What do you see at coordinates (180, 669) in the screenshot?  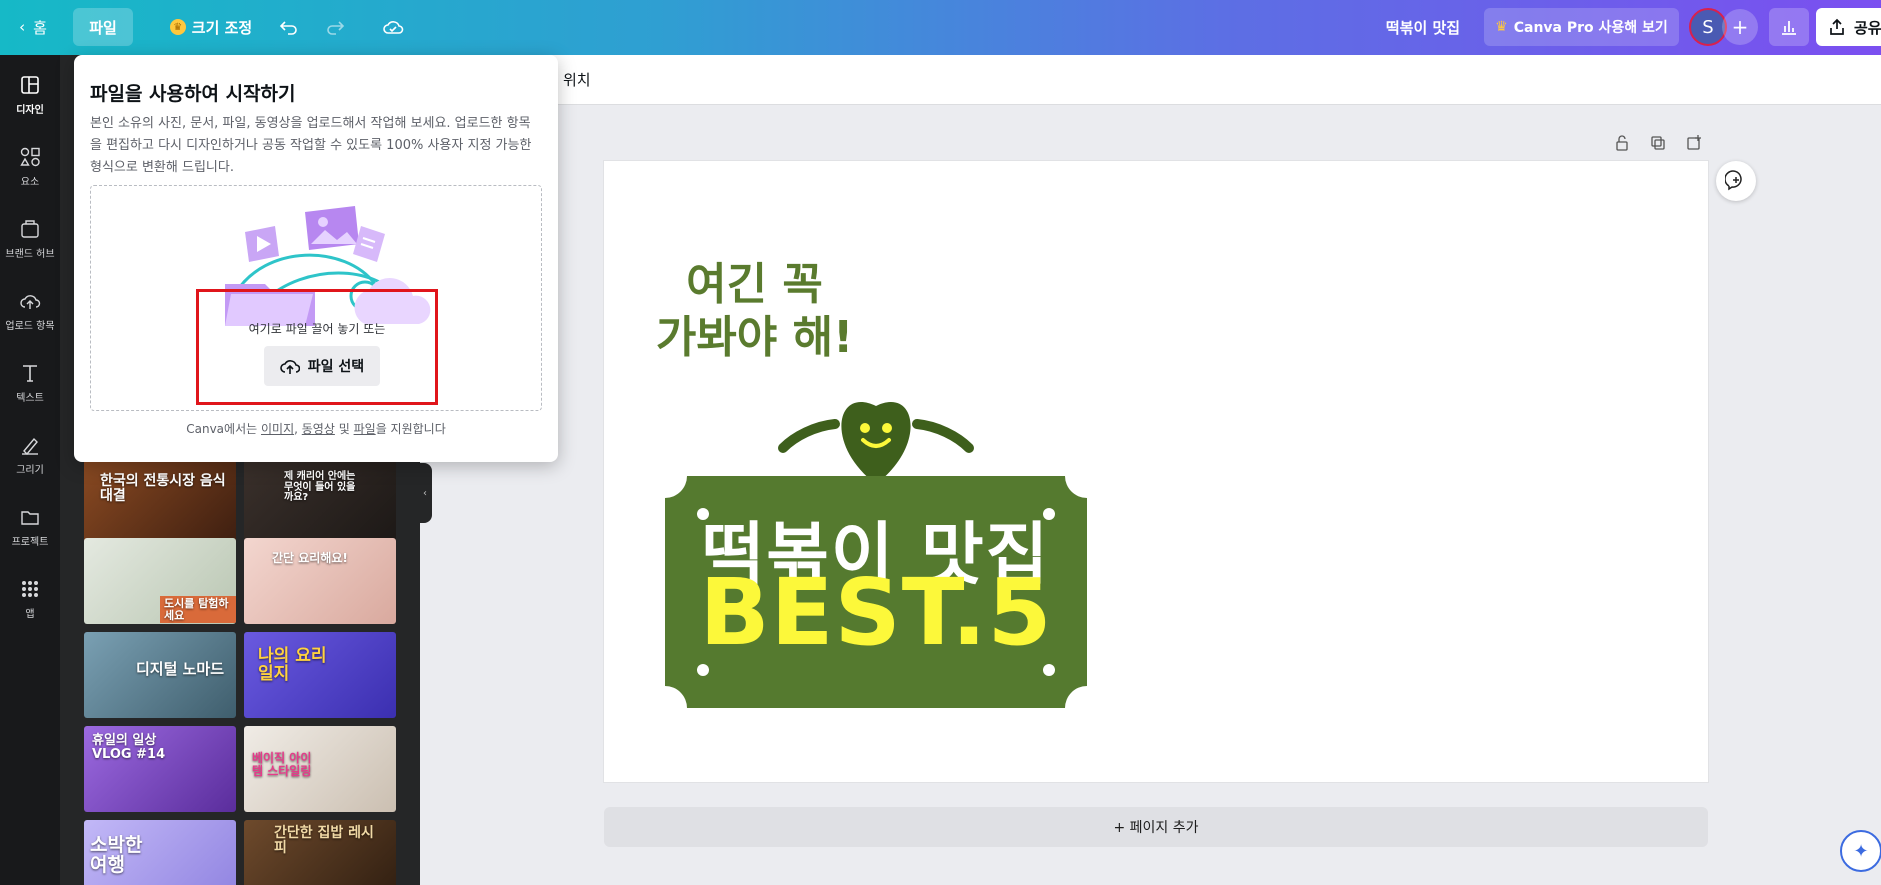 I see `template-text: 디지털 노마드` at bounding box center [180, 669].